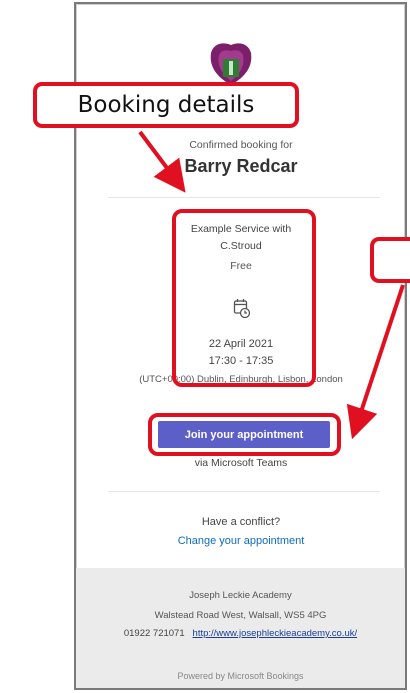  Describe the element at coordinates (231, 64) in the screenshot. I see `school-logo-icon` at that location.